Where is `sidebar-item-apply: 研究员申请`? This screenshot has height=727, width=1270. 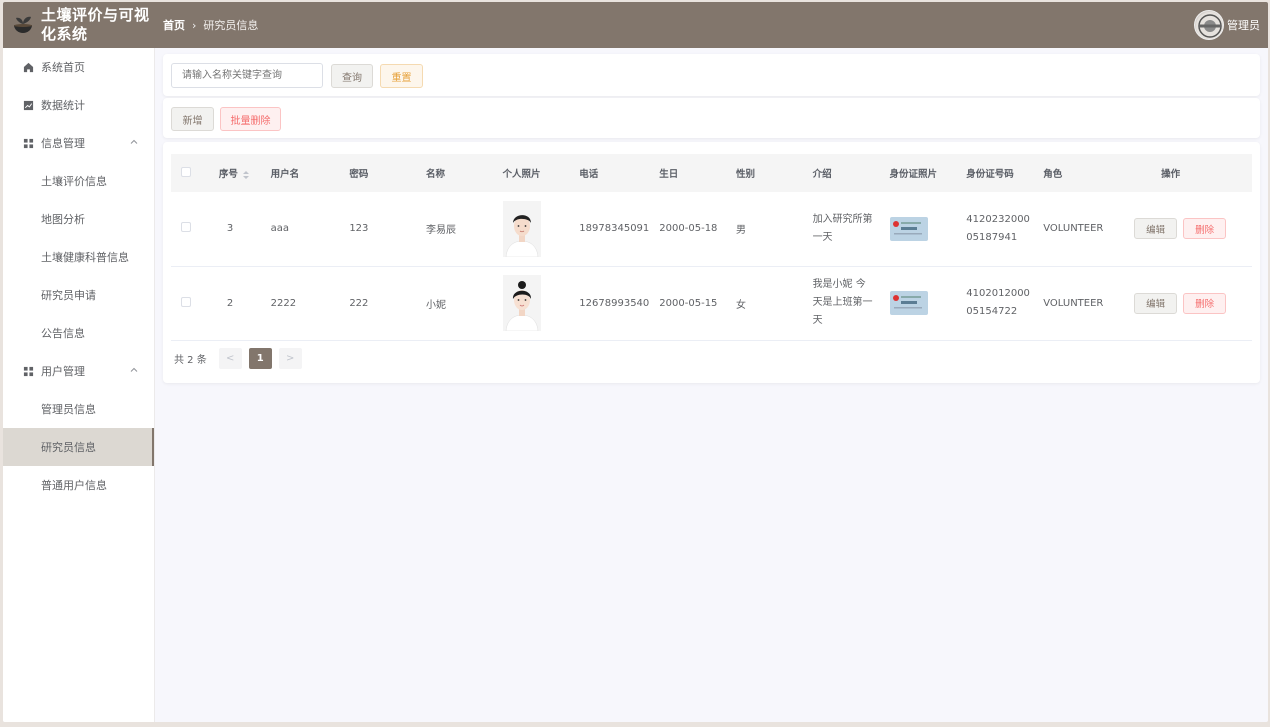
sidebar-item-apply: 研究员申请 is located at coordinates (78, 295).